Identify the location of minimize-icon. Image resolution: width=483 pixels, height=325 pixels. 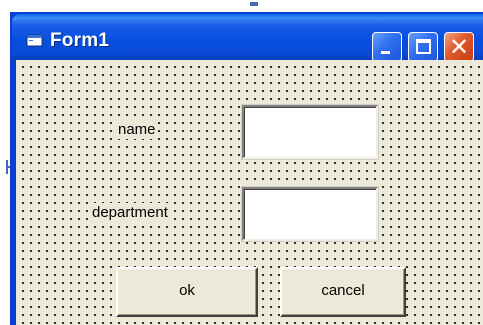
(385, 52).